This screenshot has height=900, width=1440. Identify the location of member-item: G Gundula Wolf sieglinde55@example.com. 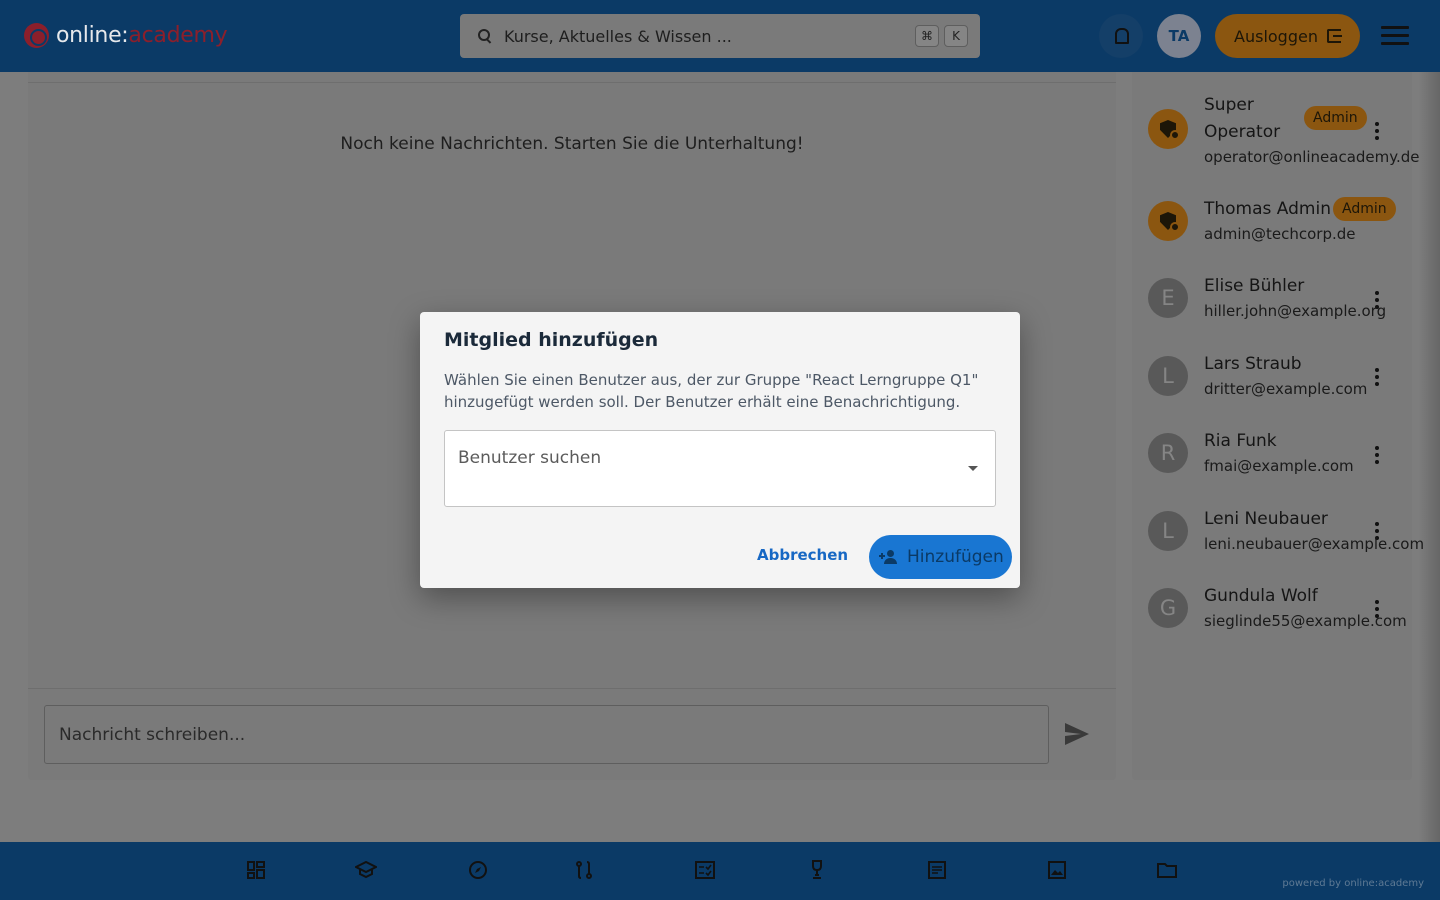
(1272, 610).